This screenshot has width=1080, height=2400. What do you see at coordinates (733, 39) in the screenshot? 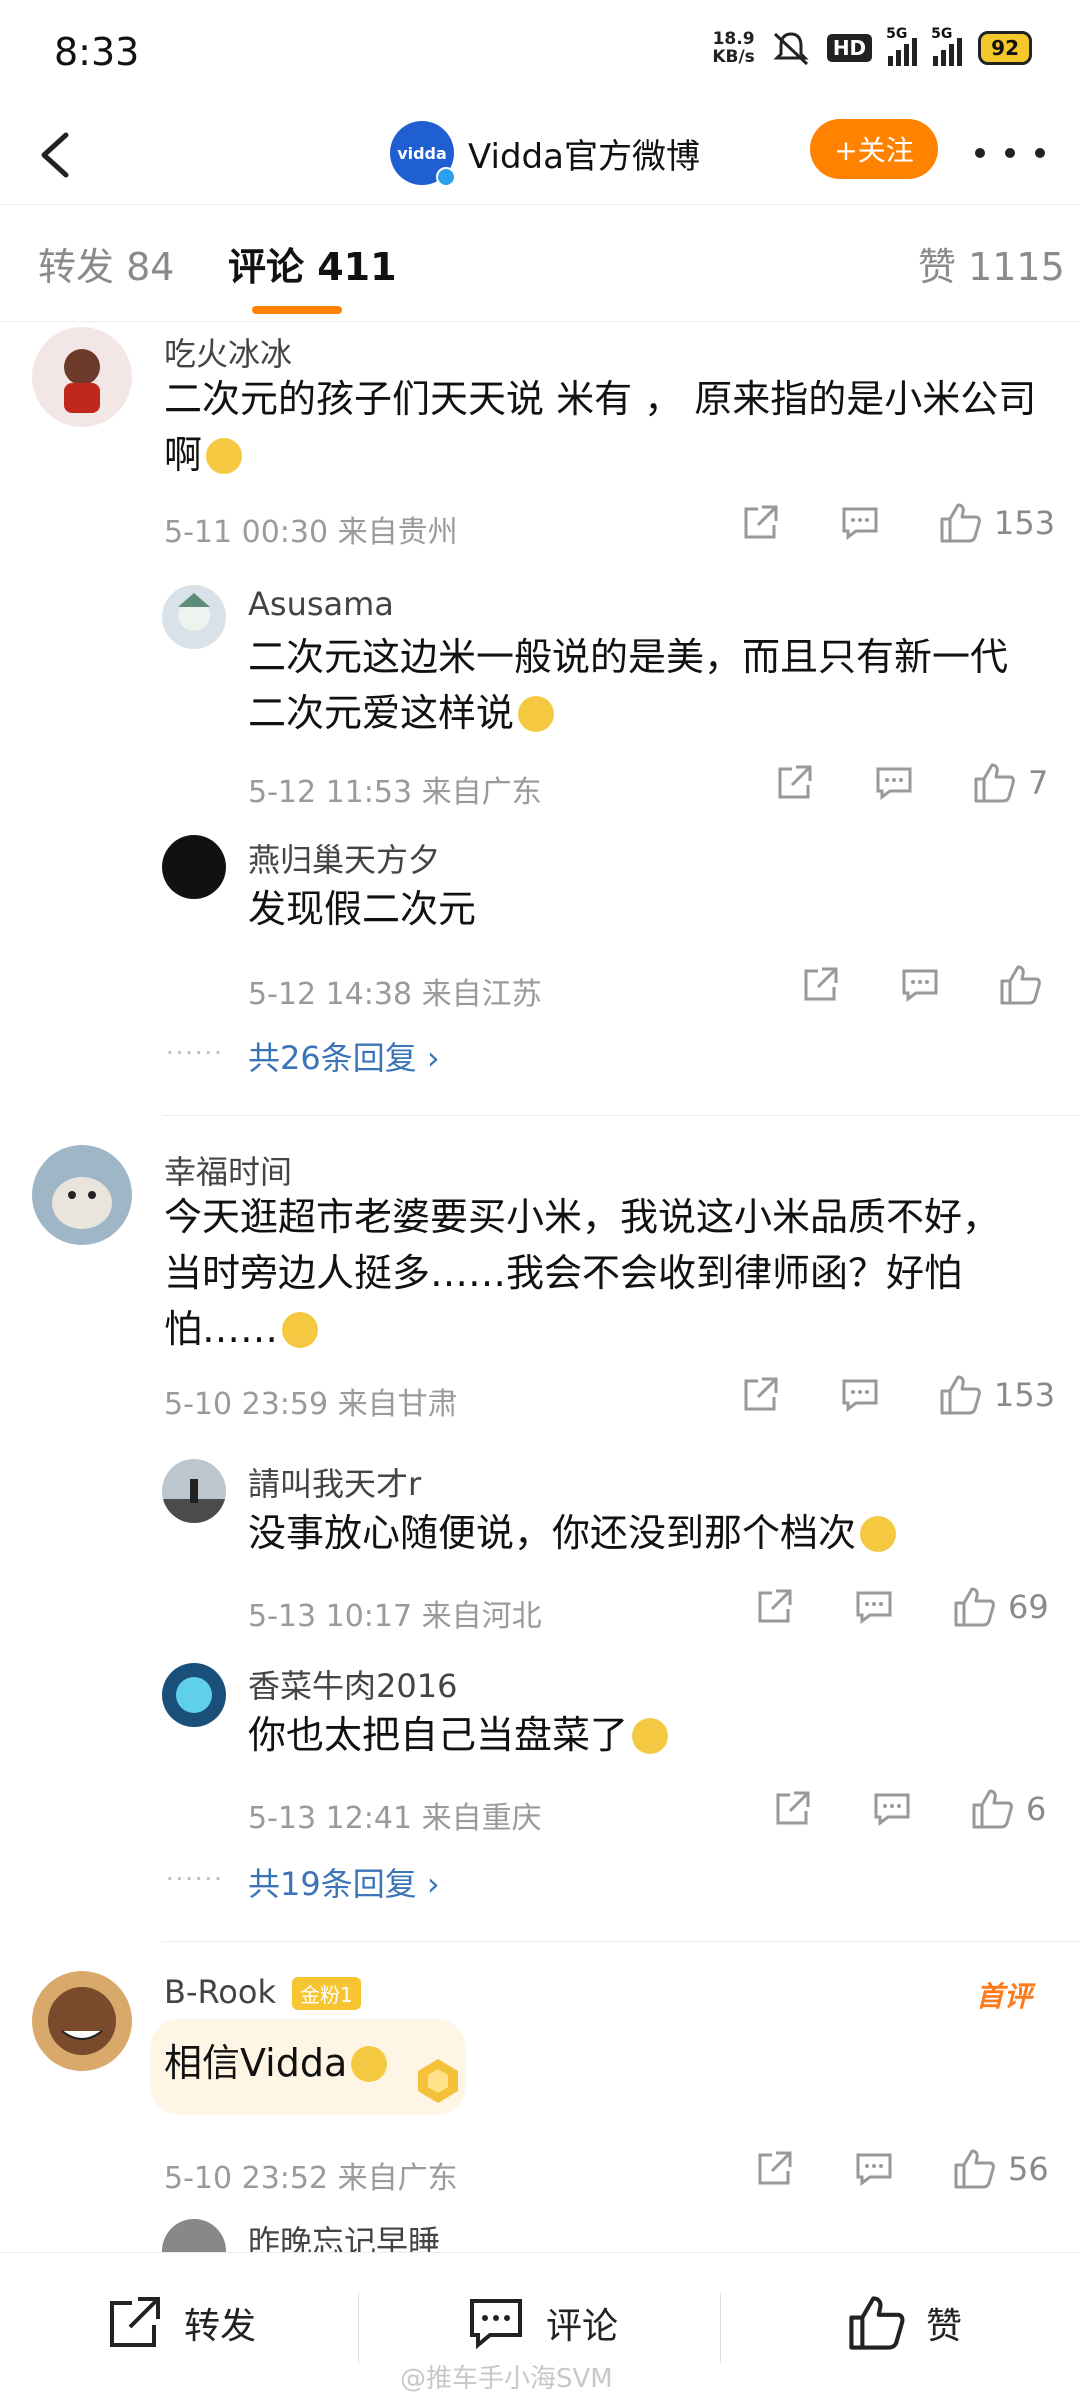
I see `network-speed-value: 18.9` at bounding box center [733, 39].